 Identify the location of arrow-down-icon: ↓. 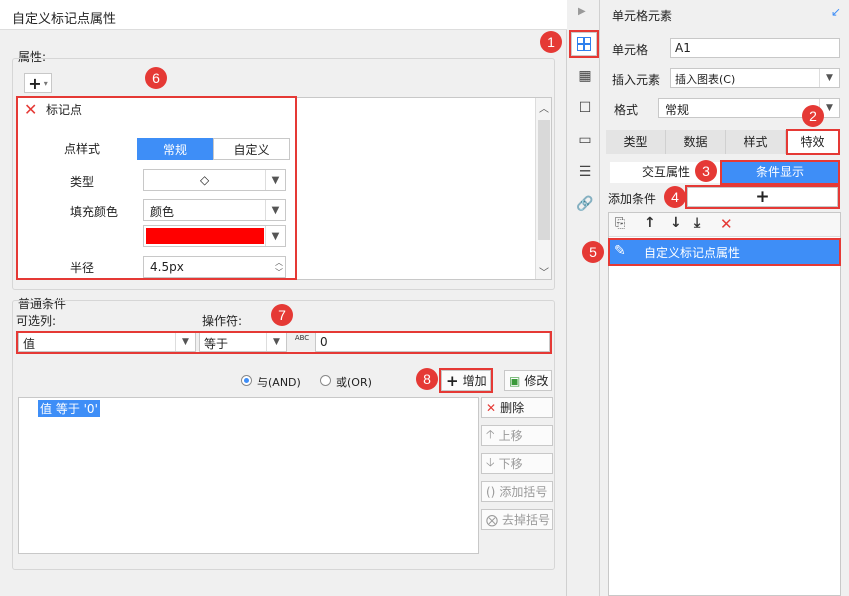
(676, 223).